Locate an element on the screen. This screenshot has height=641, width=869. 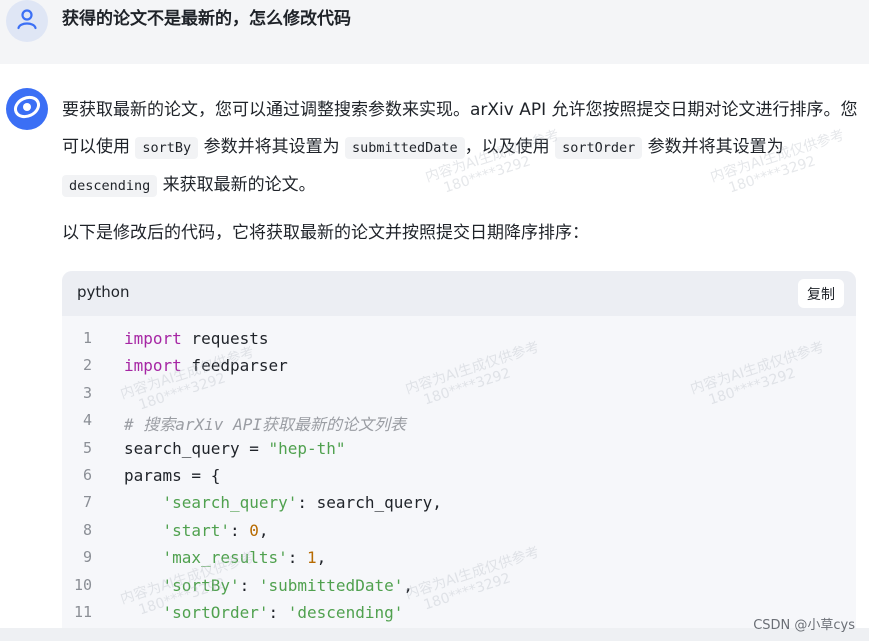
code-token: 'start' is located at coordinates (196, 530).